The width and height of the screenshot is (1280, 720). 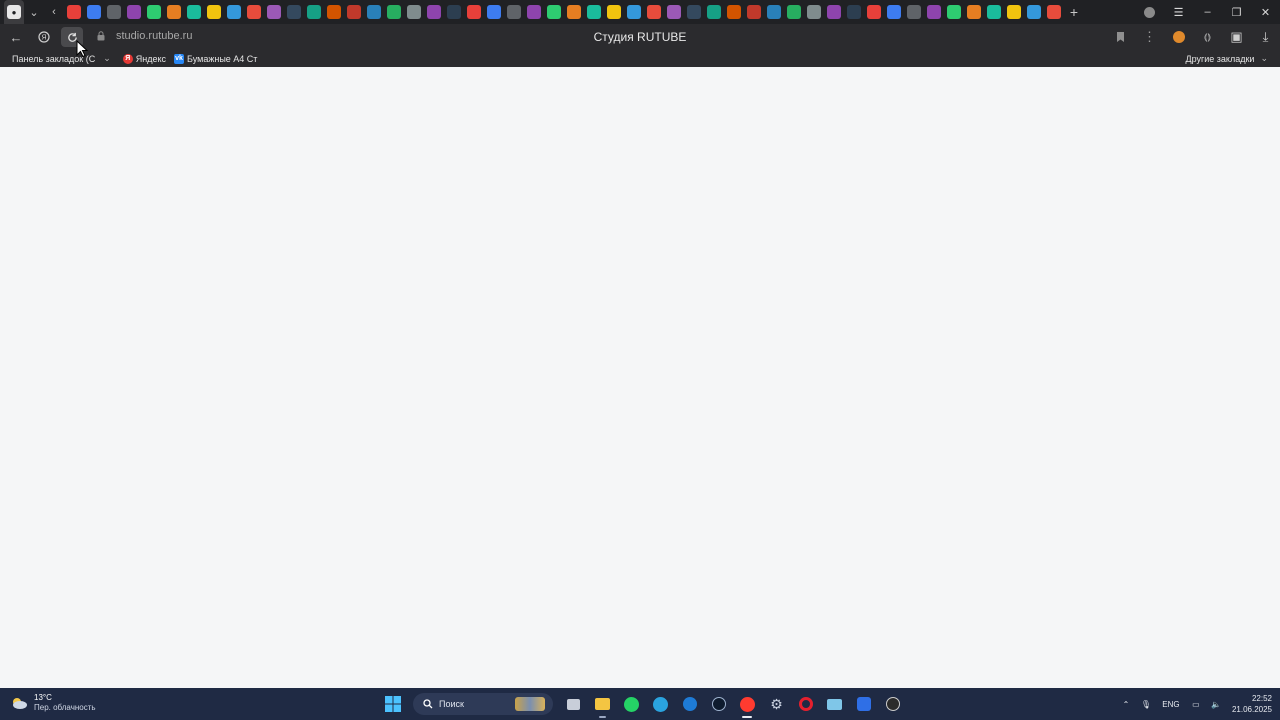 I want to click on opera-icon, so click(x=805, y=704).